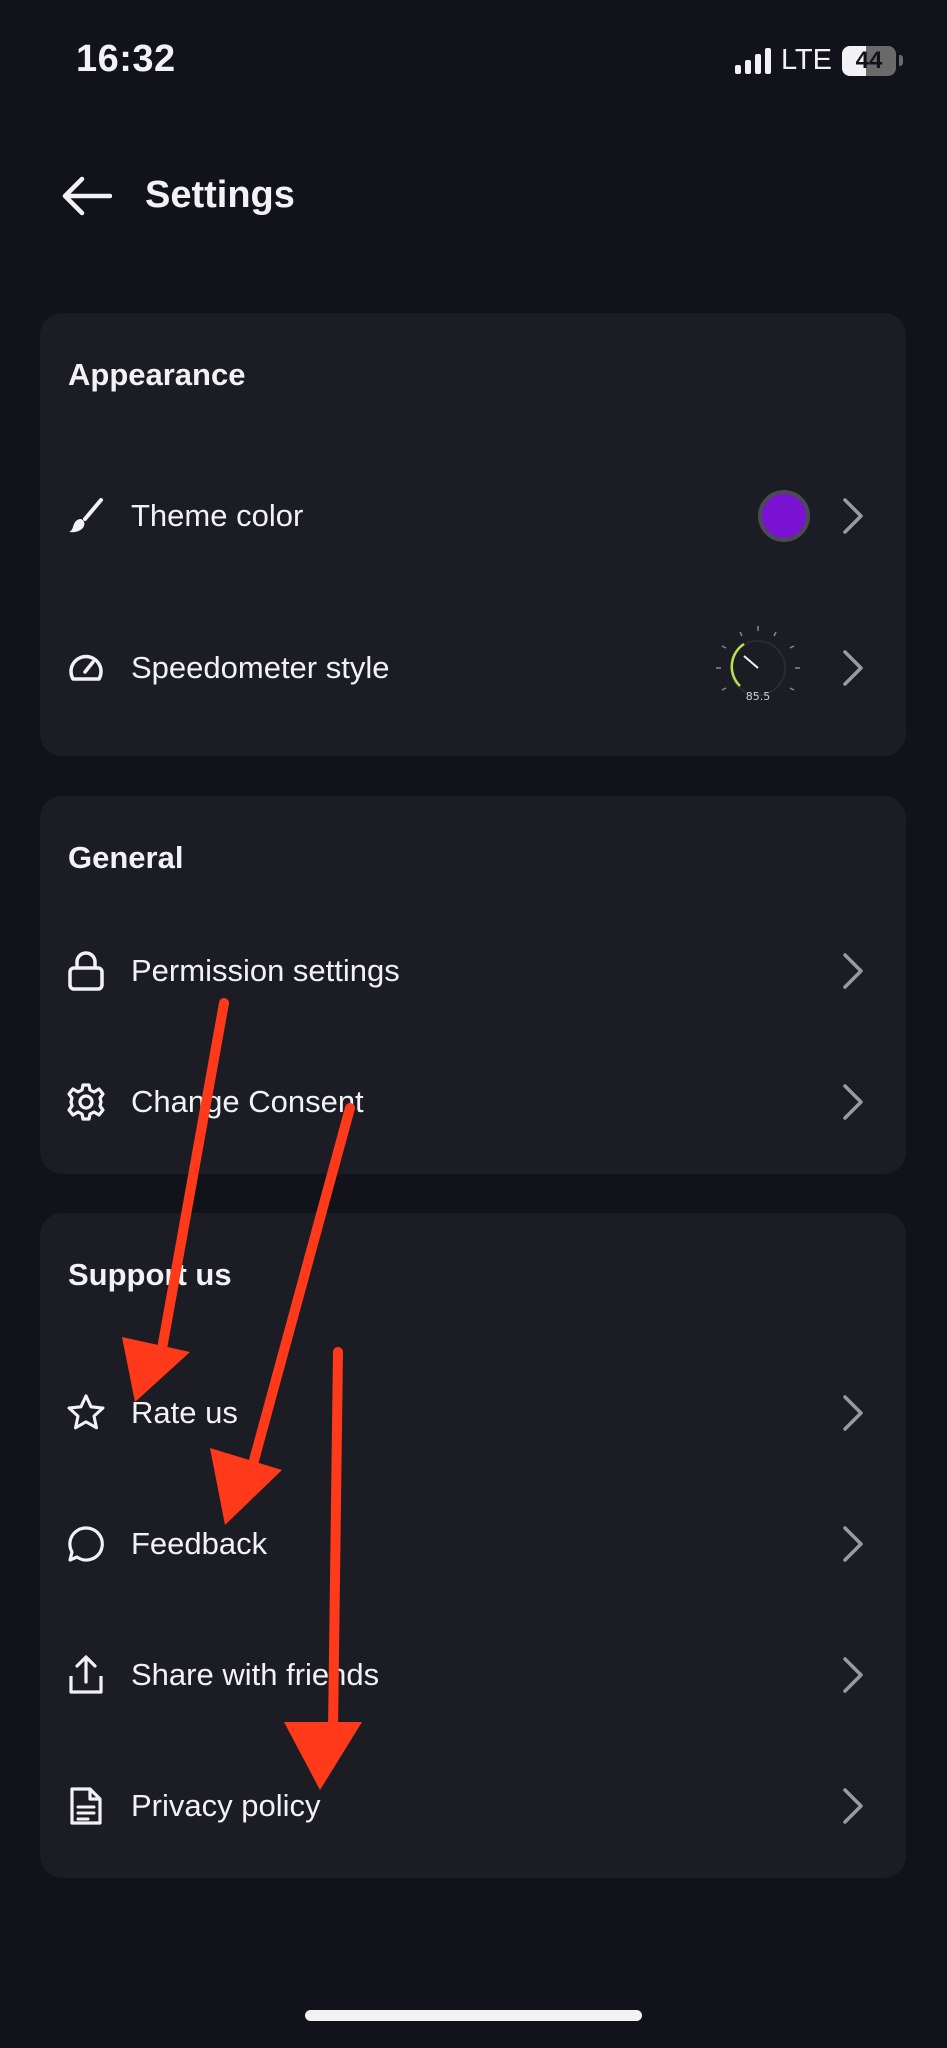  What do you see at coordinates (255, 1674) in the screenshot?
I see `settings-item-label: Share with friends` at bounding box center [255, 1674].